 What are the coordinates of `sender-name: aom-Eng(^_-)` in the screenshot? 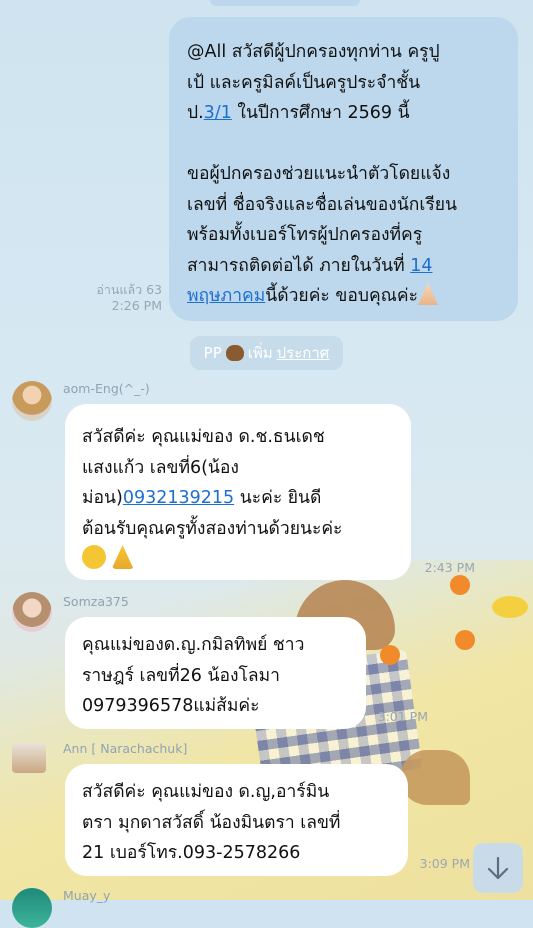 It's located at (106, 388).